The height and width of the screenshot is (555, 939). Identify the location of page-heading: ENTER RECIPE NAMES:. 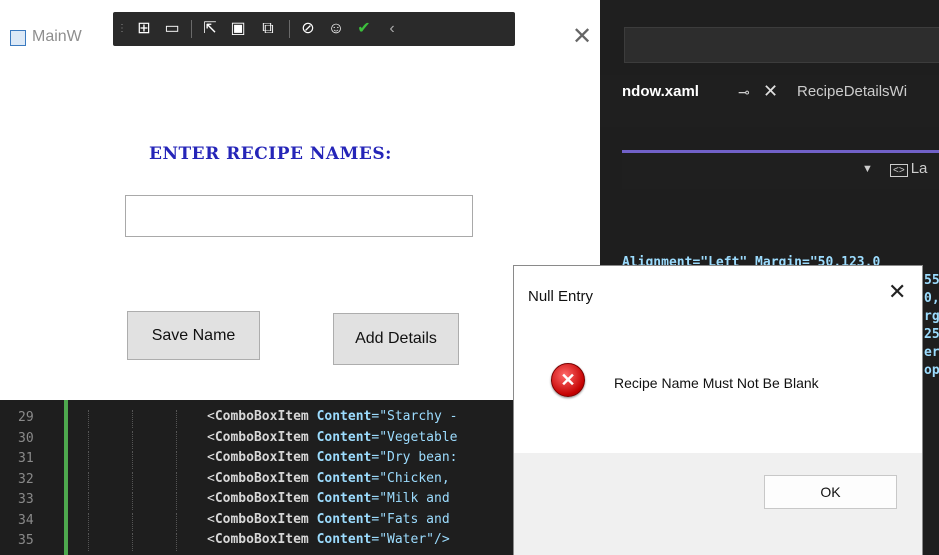
(270, 154).